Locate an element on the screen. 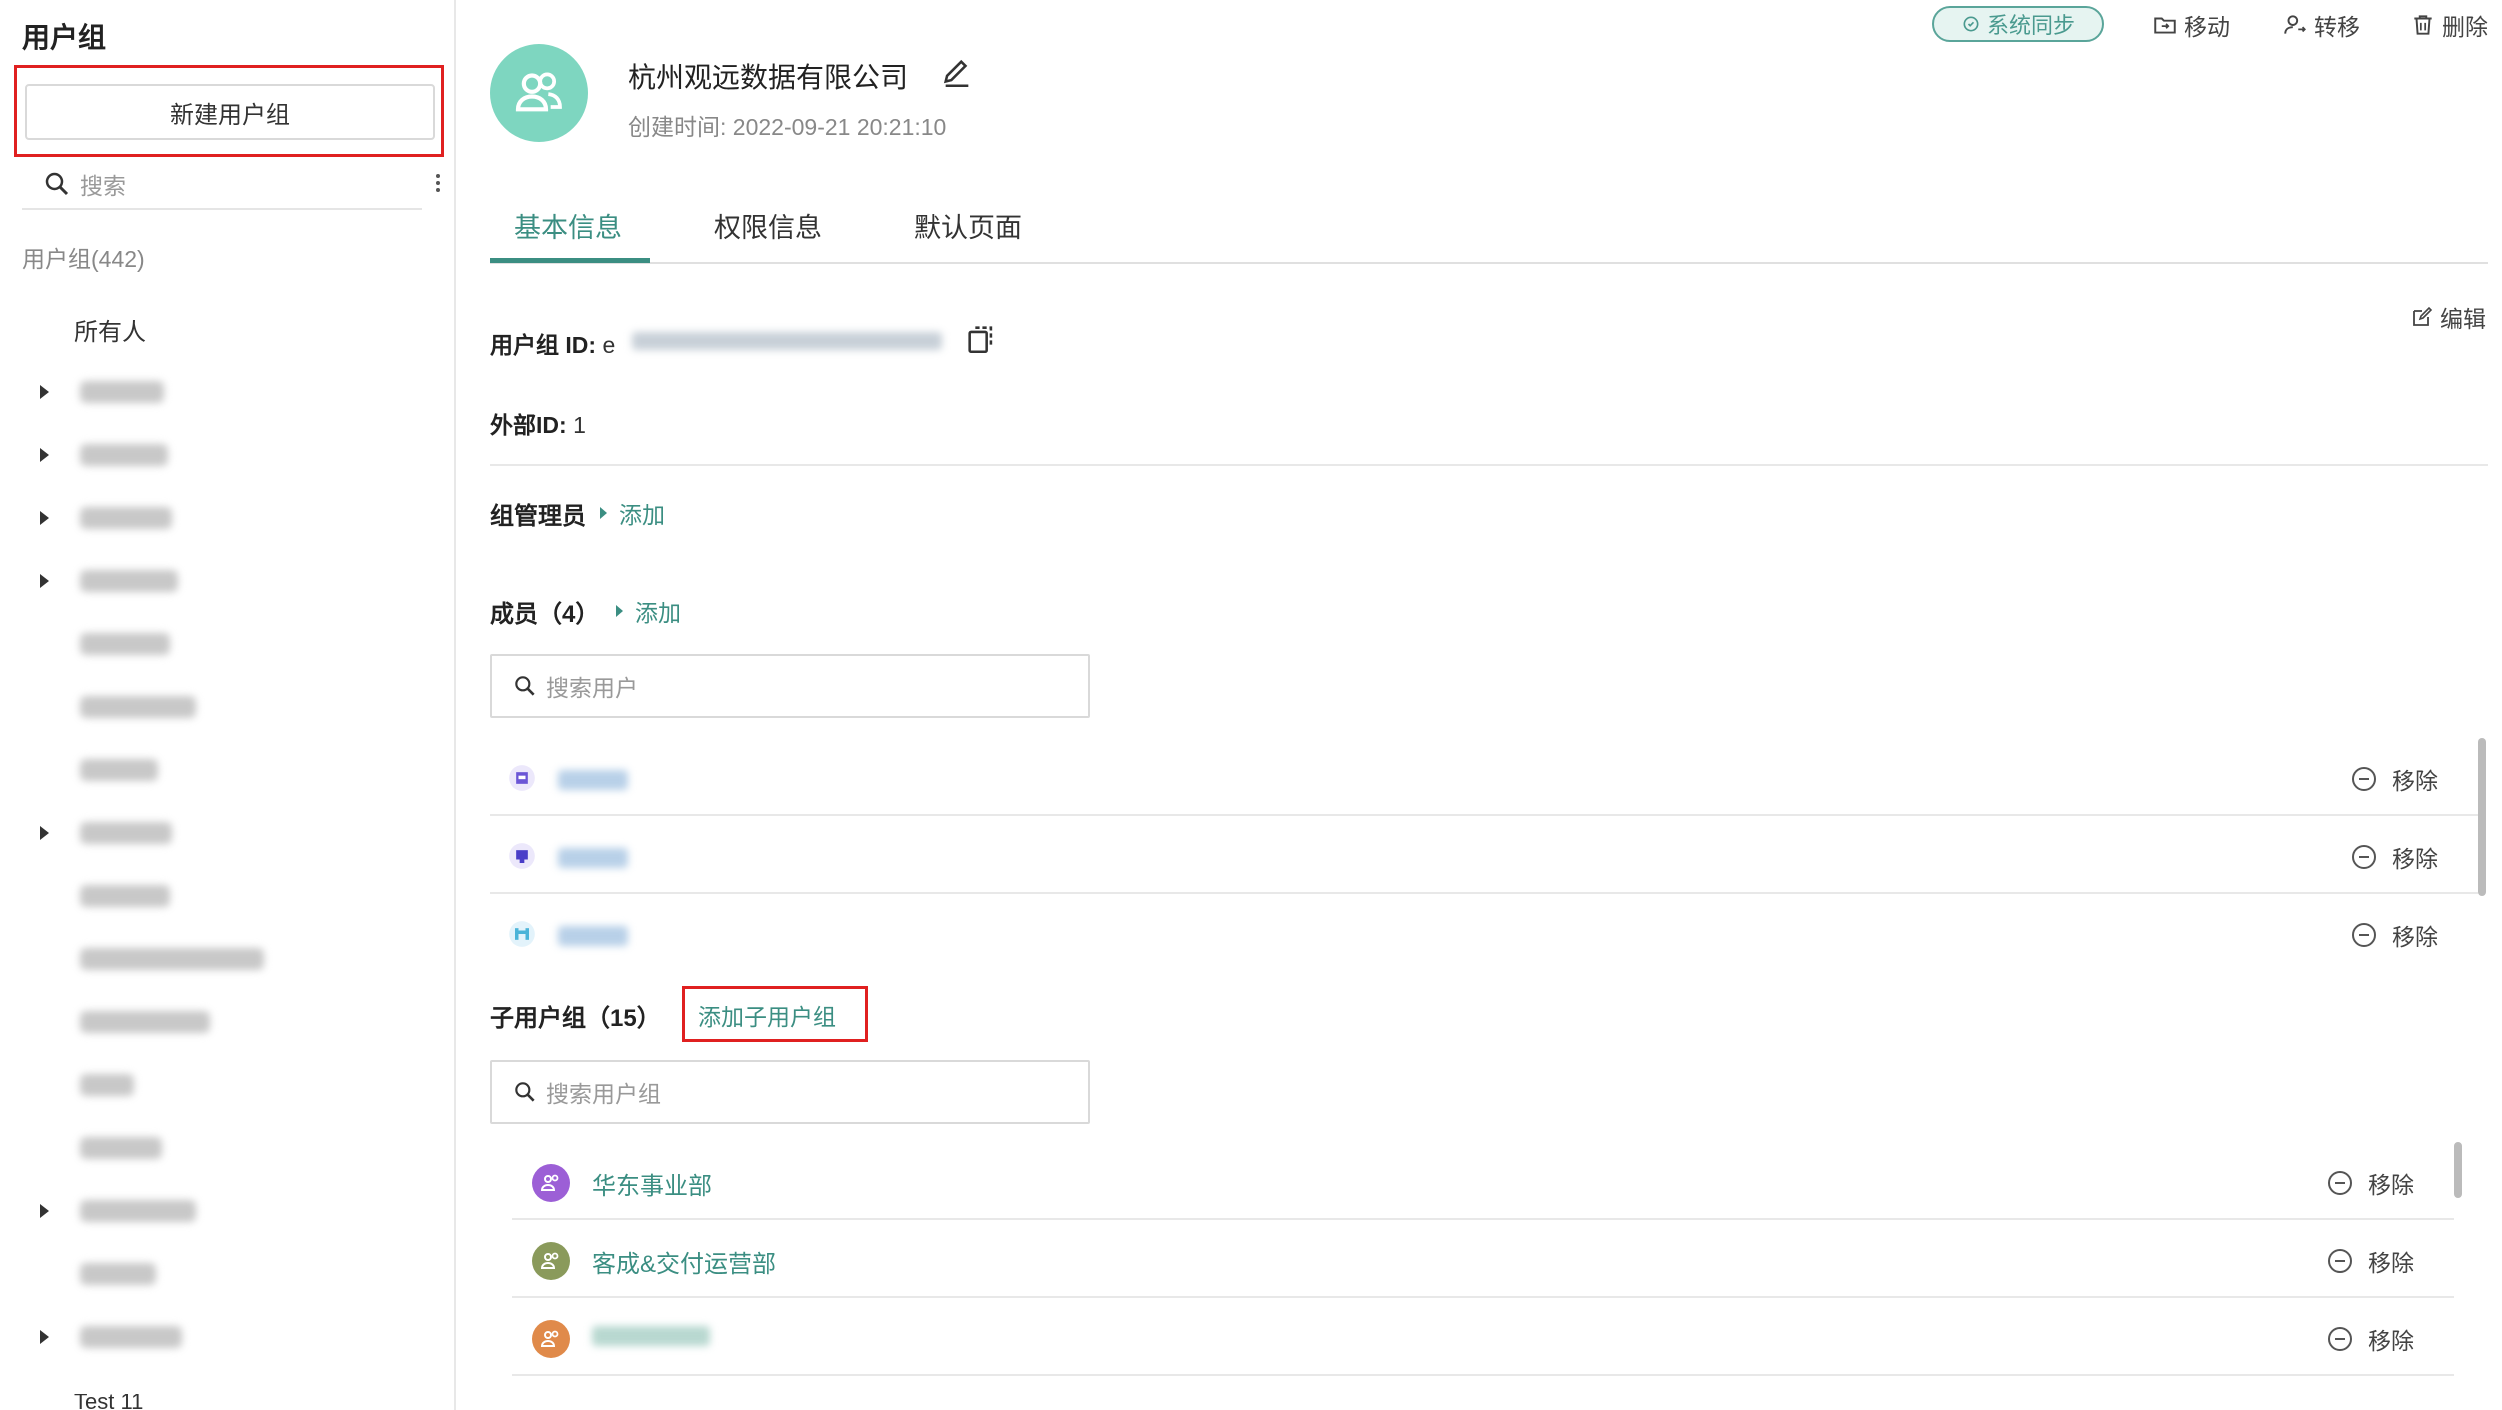 This screenshot has width=2502, height=1410. edit-button: 编辑 is located at coordinates (2448, 317).